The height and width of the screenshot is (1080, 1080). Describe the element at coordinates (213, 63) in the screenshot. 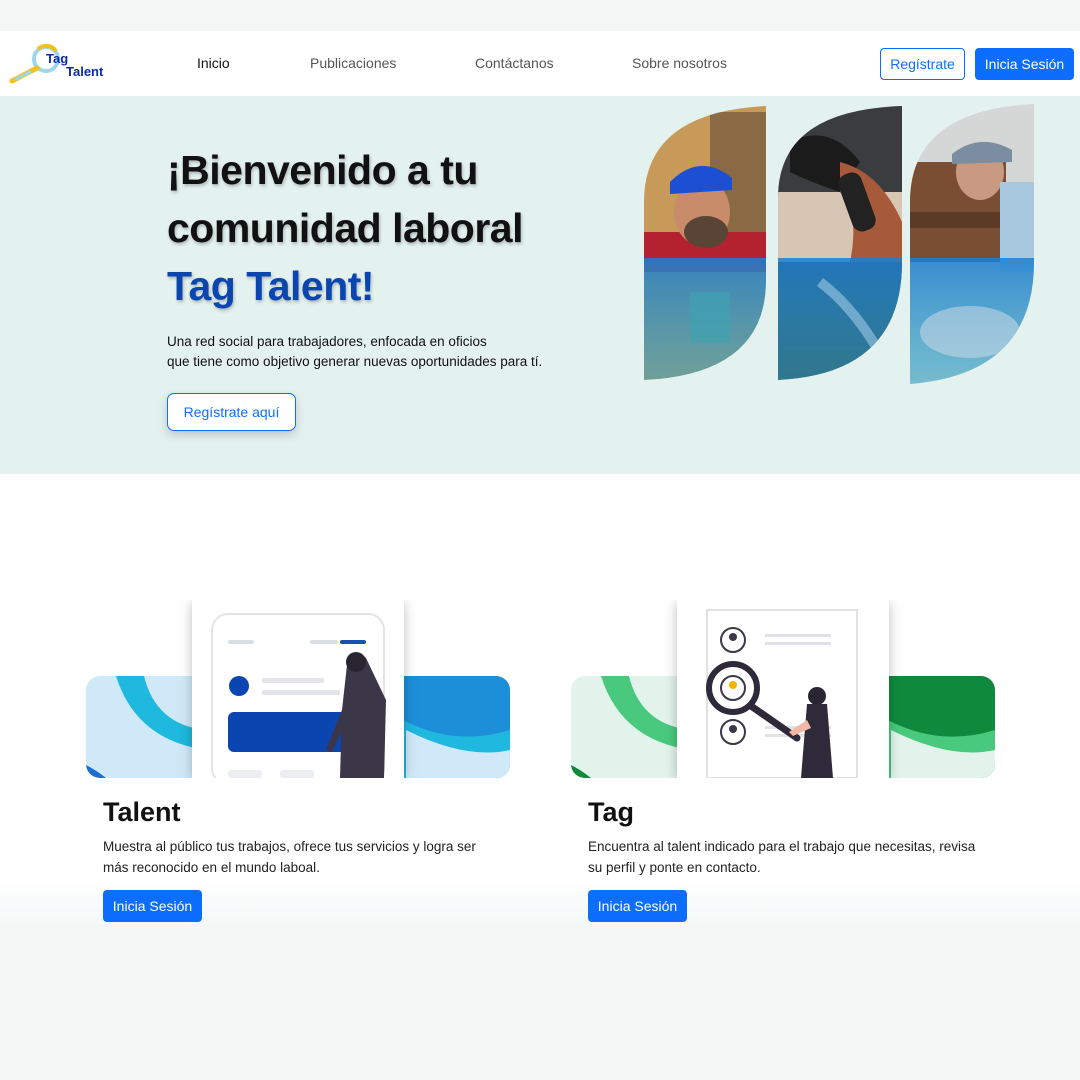

I see `nav-link-inicio: Inicio` at that location.